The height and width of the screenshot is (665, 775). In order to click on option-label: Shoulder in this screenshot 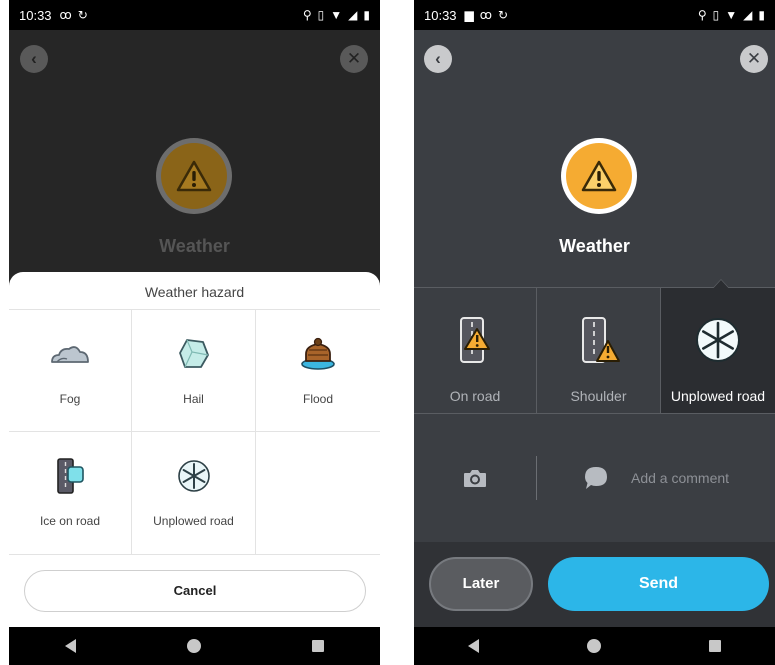, I will do `click(598, 396)`.